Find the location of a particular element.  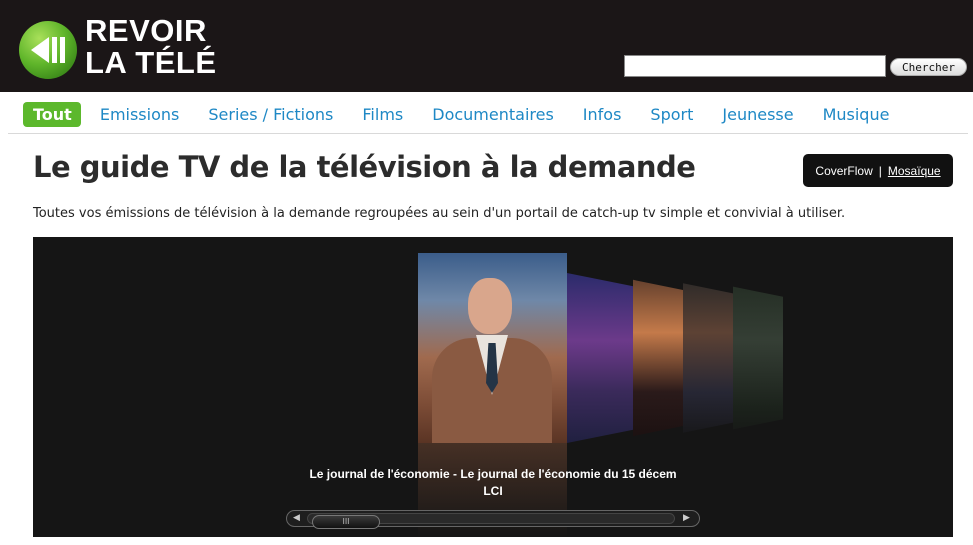

rewind-play-icon is located at coordinates (48, 50).